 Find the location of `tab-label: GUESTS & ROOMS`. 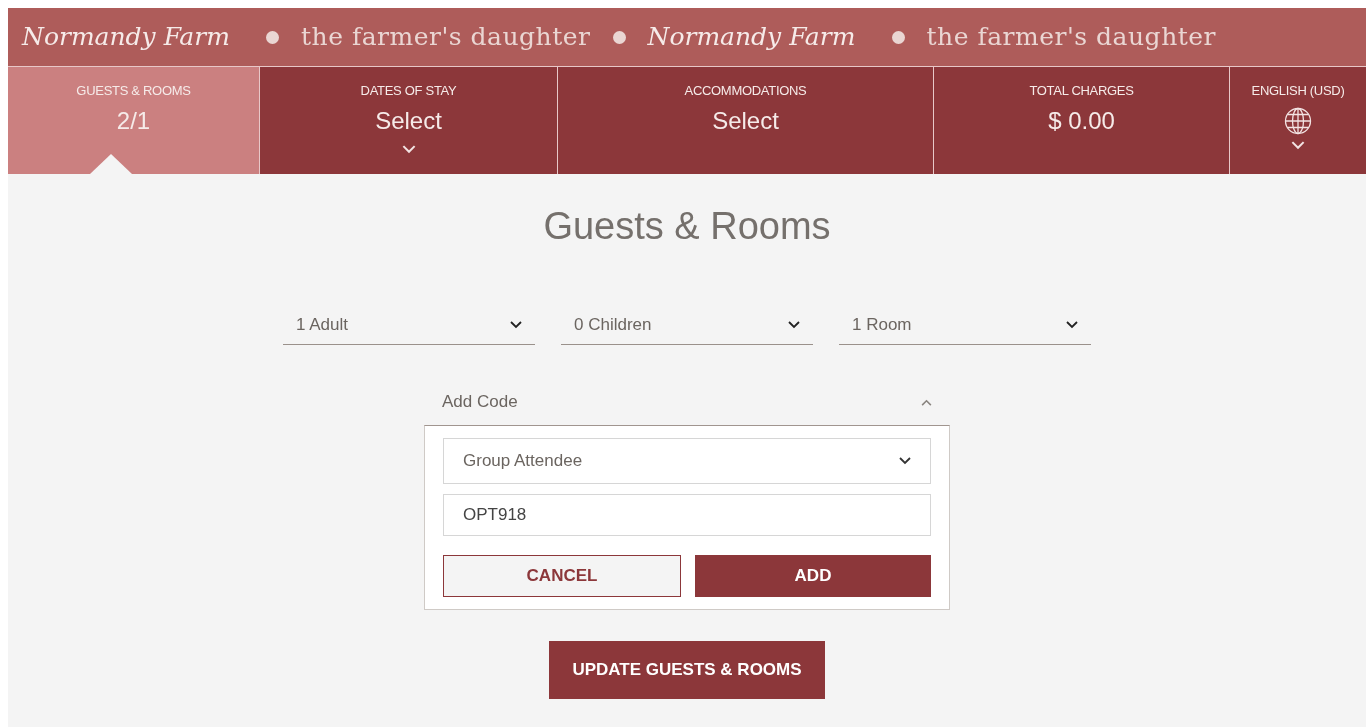

tab-label: GUESTS & ROOMS is located at coordinates (133, 91).